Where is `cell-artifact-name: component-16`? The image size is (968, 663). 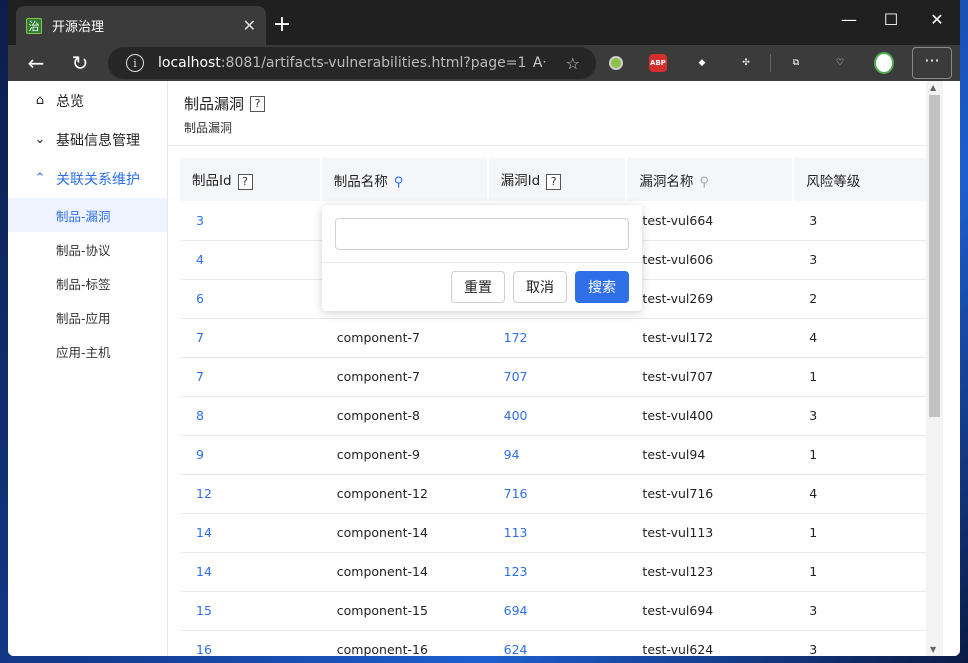
cell-artifact-name: component-16 is located at coordinates (404, 643).